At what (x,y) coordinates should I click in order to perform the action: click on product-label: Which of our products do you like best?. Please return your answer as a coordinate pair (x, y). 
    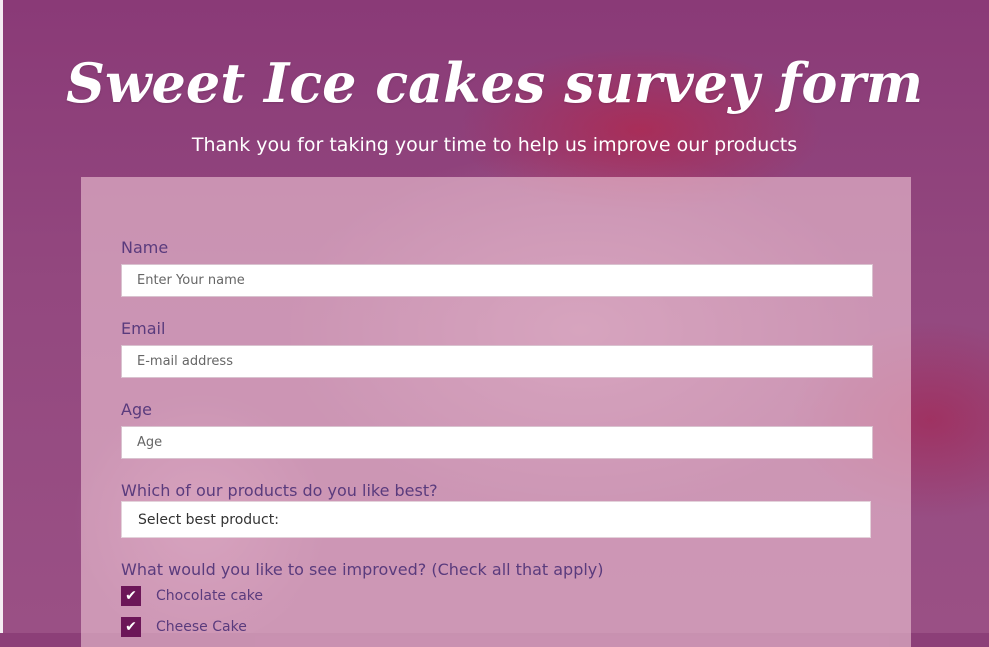
    Looking at the image, I should click on (279, 490).